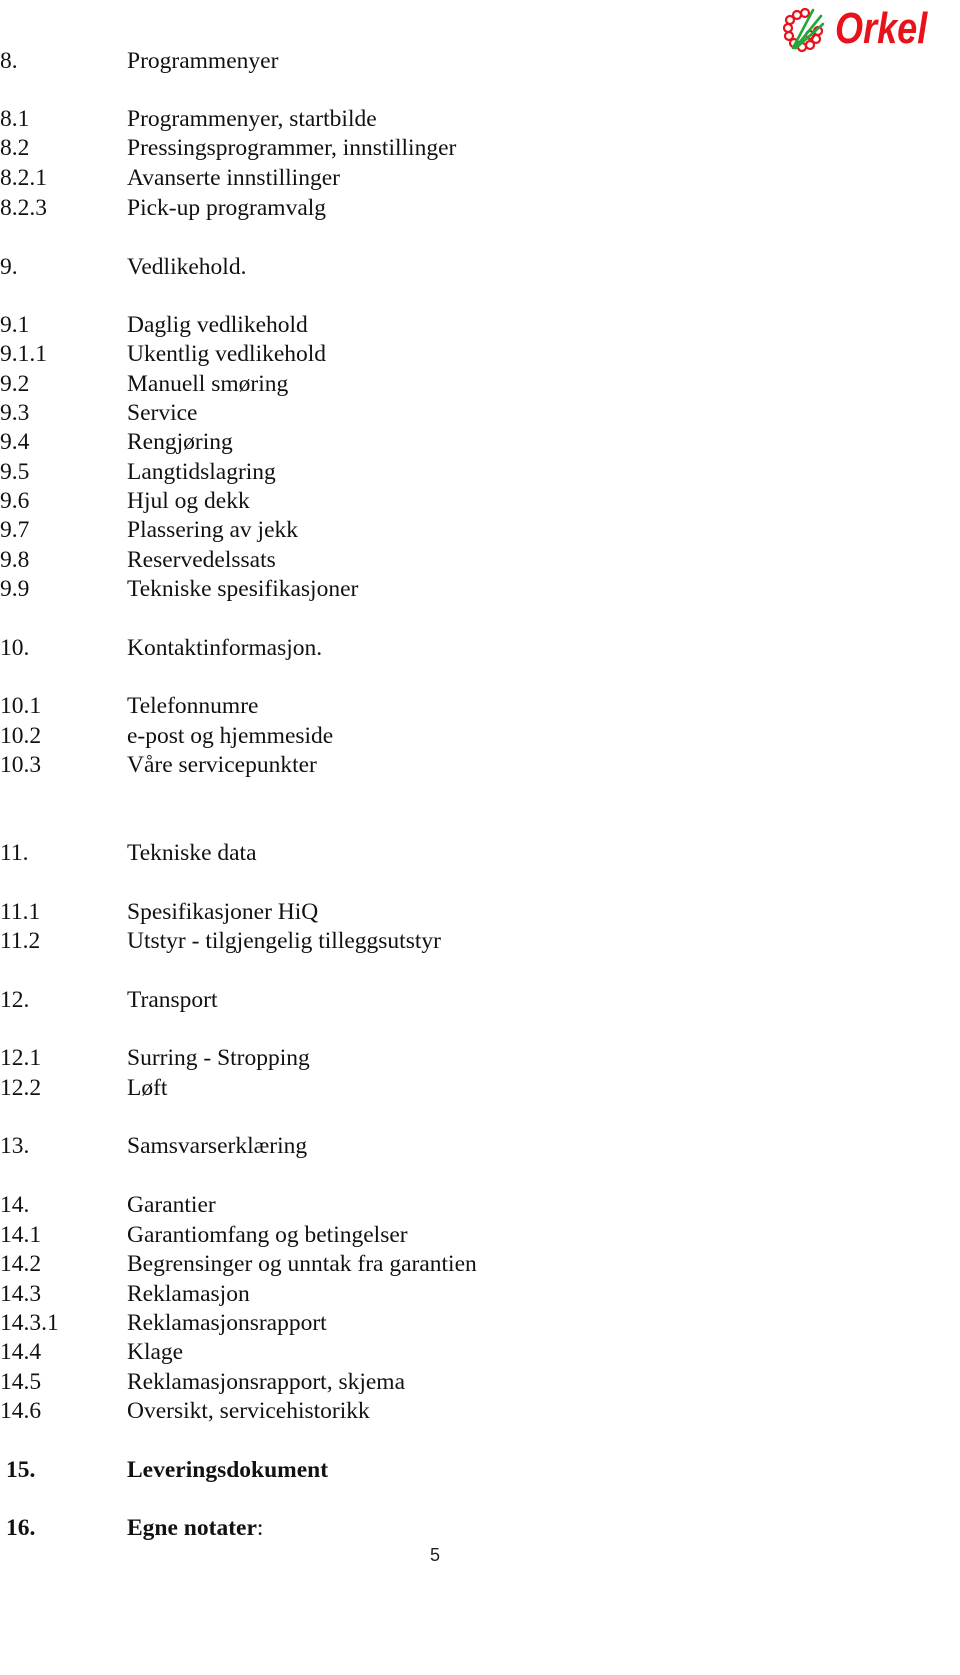 The height and width of the screenshot is (1675, 960). I want to click on toc-entry-title: Garantier, so click(171, 1205).